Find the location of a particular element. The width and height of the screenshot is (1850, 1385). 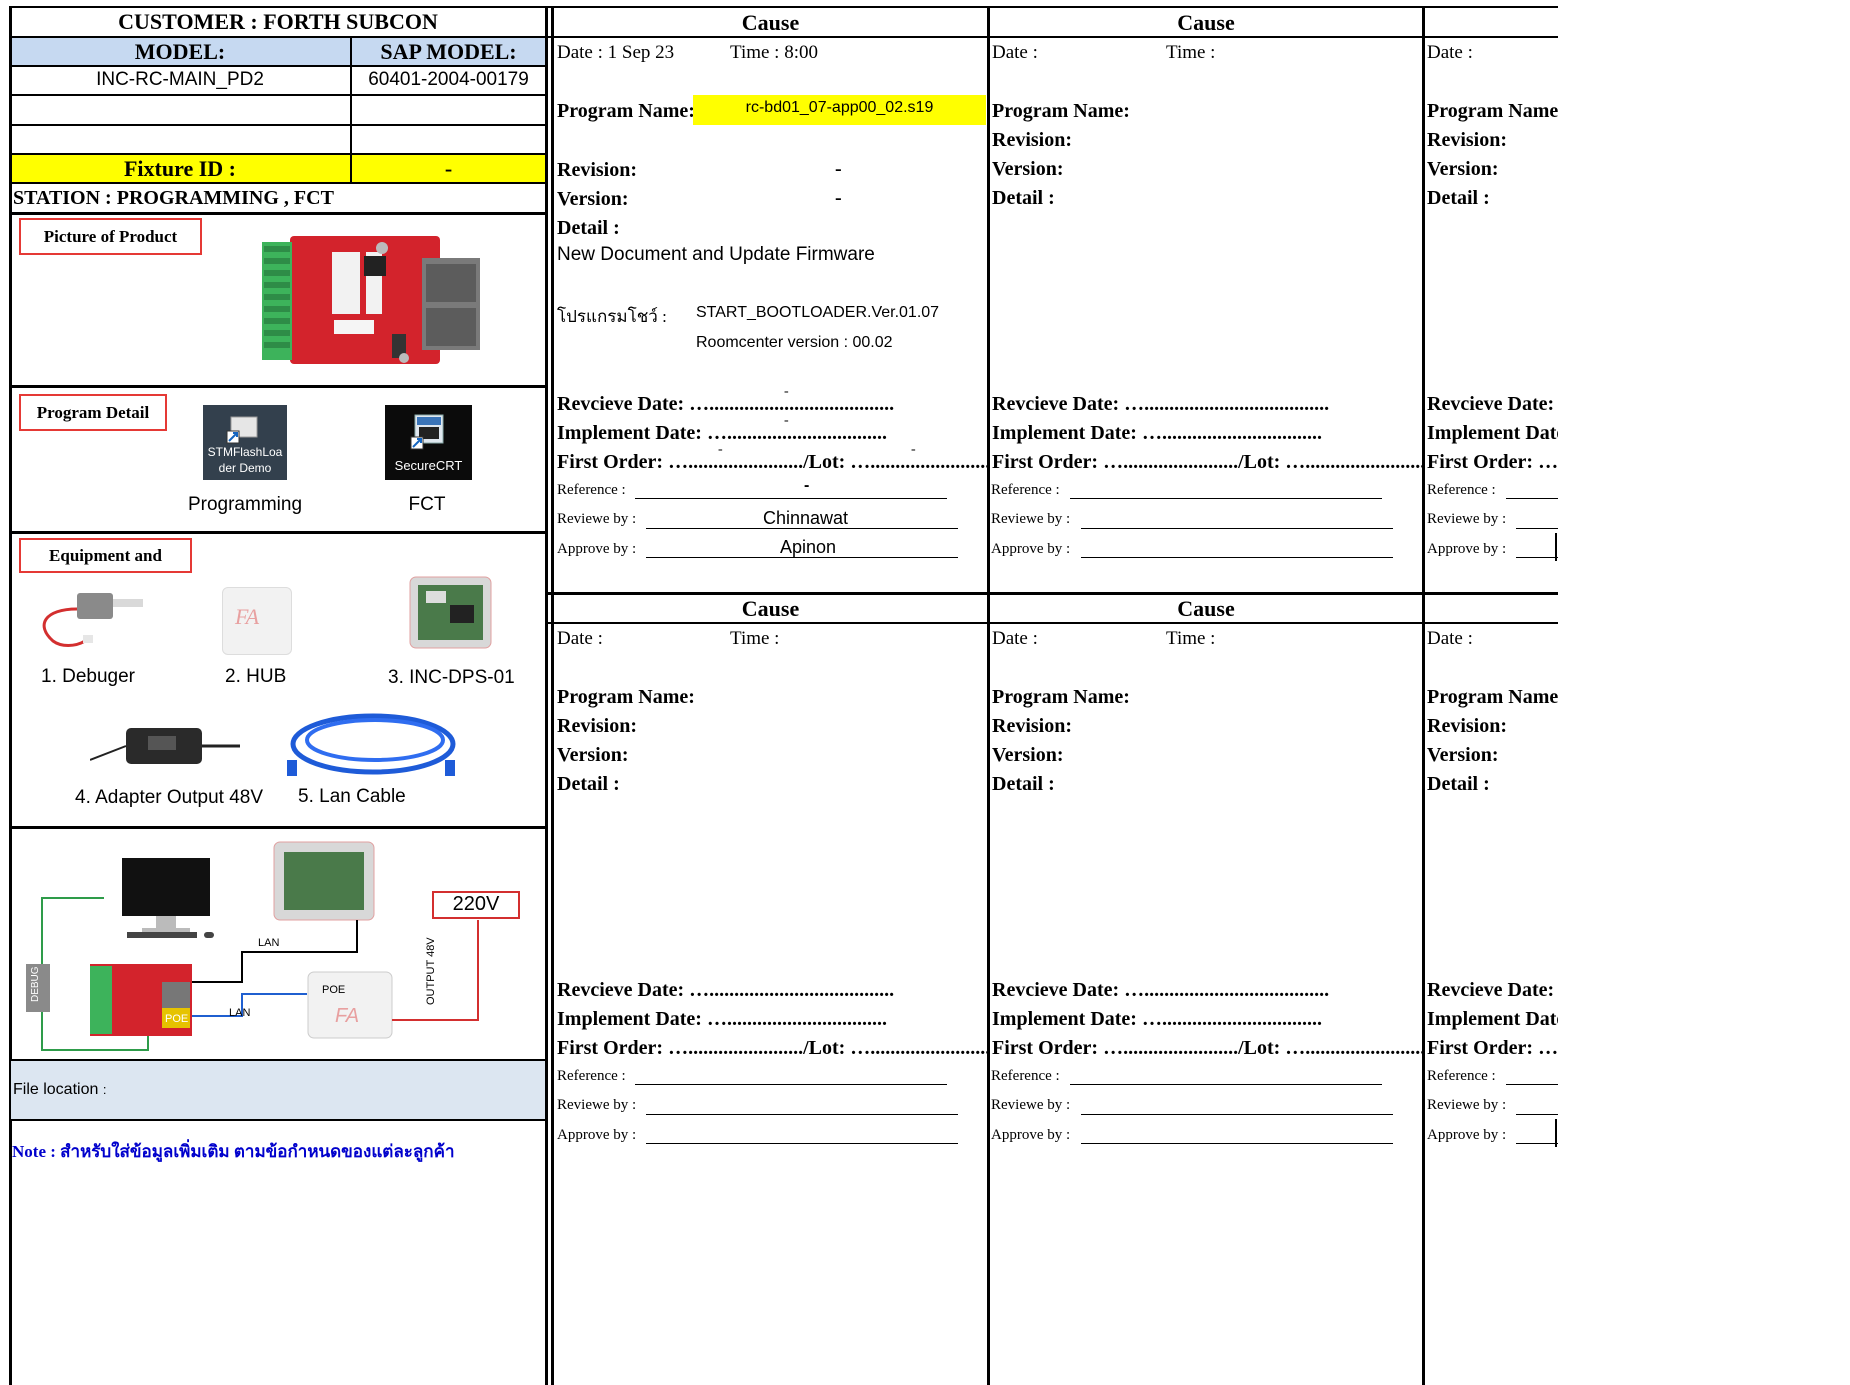

entry6-review-line is located at coordinates (1537, 1114).